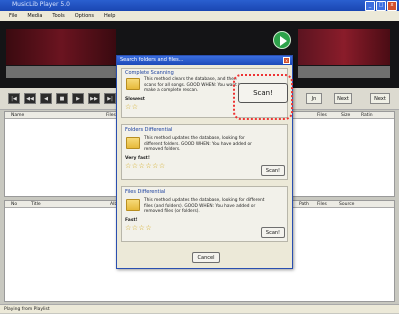 The image size is (399, 314). What do you see at coordinates (41, 4) in the screenshot?
I see `window-title: MusicLib Player 5.0` at bounding box center [41, 4].